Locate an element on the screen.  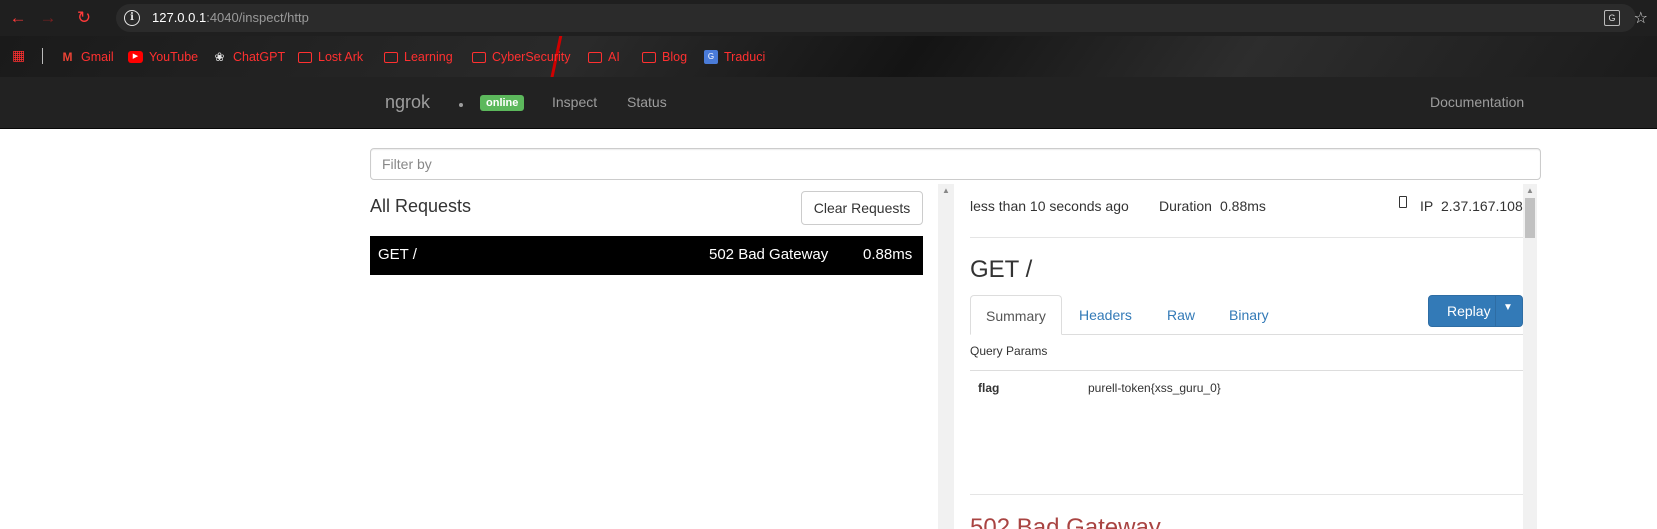
bookmark-chatgpt: ❀ ChatGPT is located at coordinates (248, 57).